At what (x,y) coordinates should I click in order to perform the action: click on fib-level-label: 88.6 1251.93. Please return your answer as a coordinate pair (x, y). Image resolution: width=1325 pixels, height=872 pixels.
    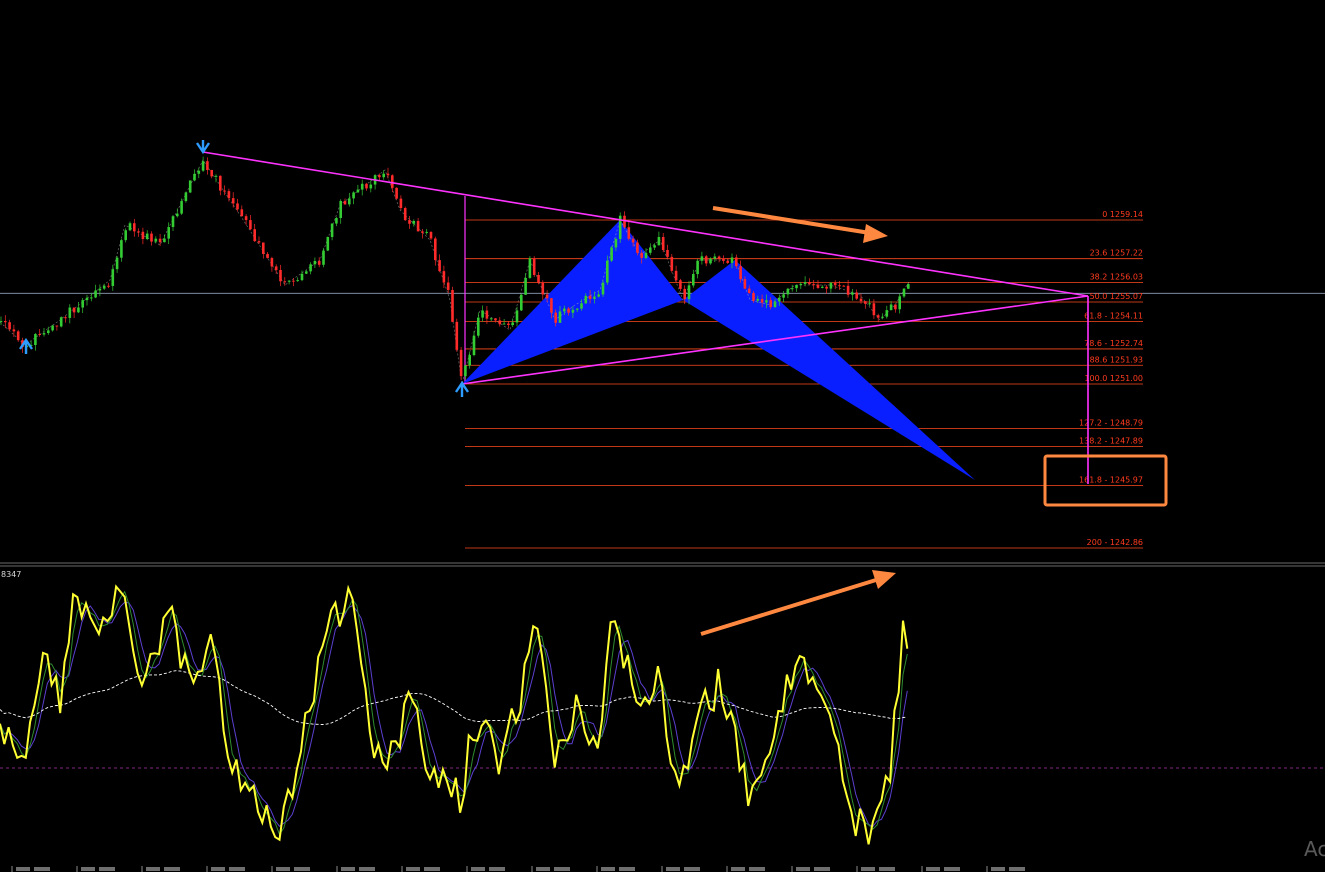
    Looking at the image, I should click on (1116, 359).